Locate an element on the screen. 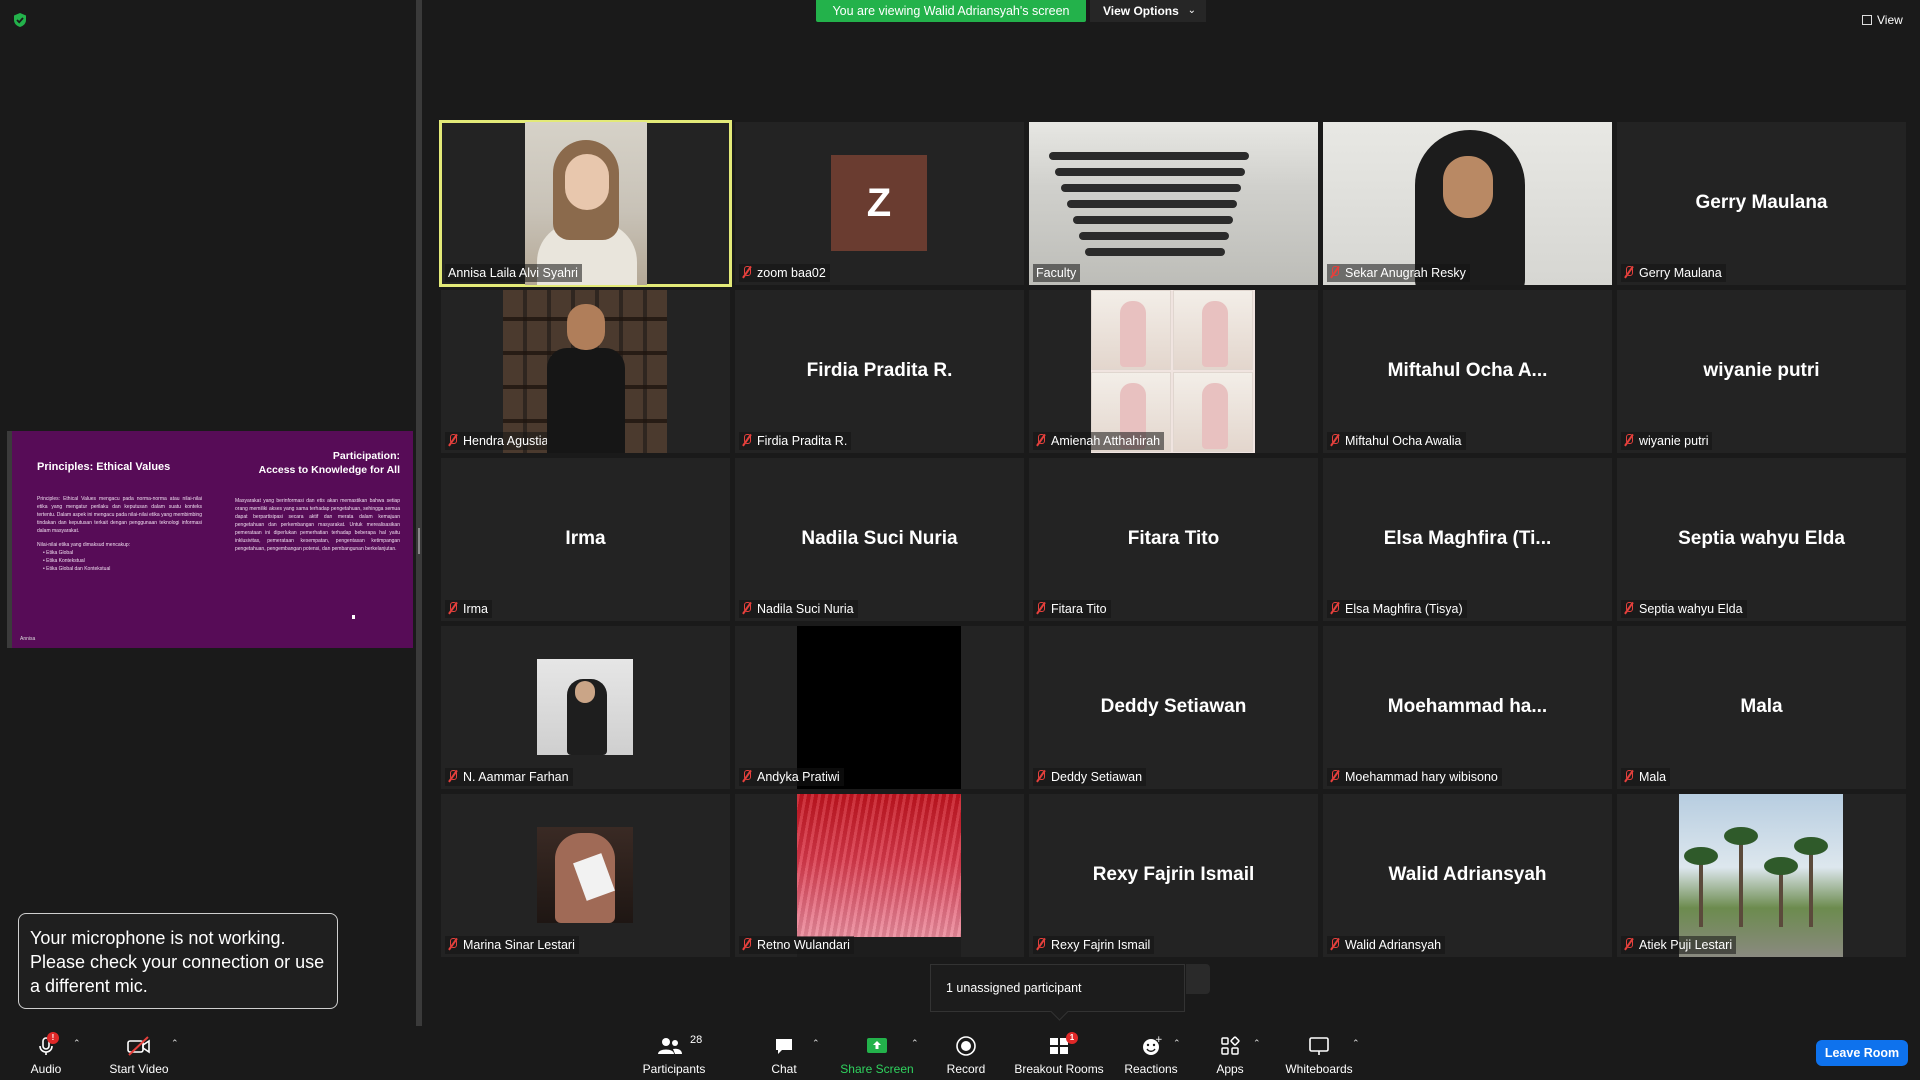 The height and width of the screenshot is (1080, 1920). participant-name: Marina Sinar Lestari is located at coordinates (519, 945).